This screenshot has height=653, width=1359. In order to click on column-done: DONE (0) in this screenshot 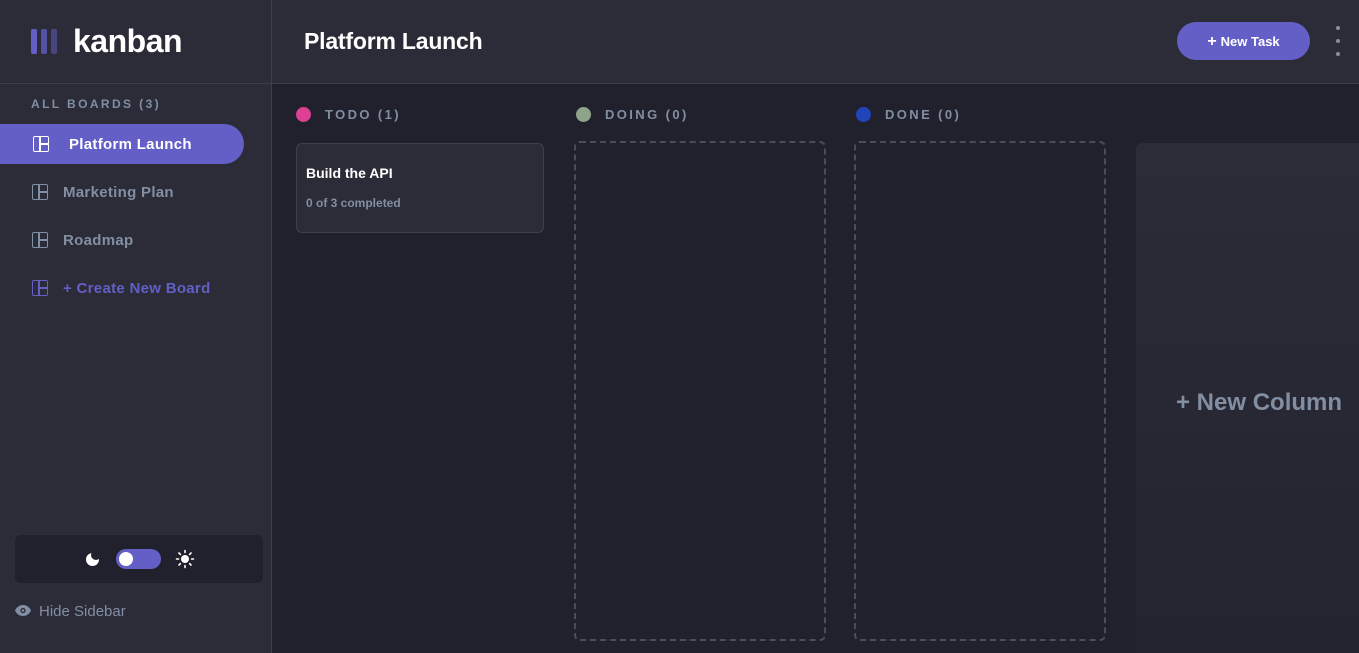, I will do `click(981, 114)`.